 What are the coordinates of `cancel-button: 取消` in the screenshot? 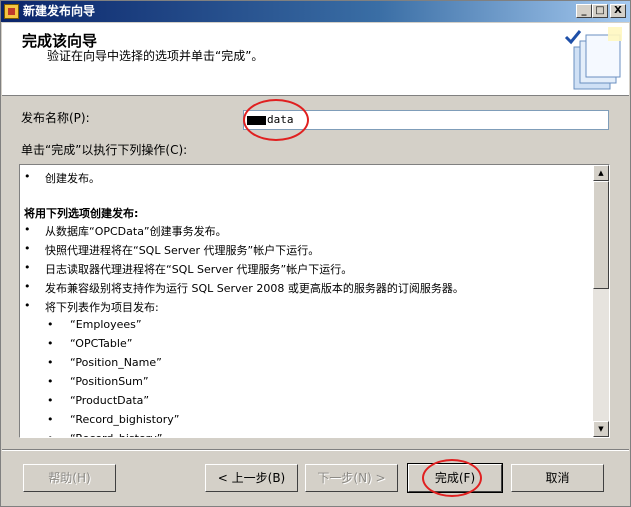 It's located at (557, 478).